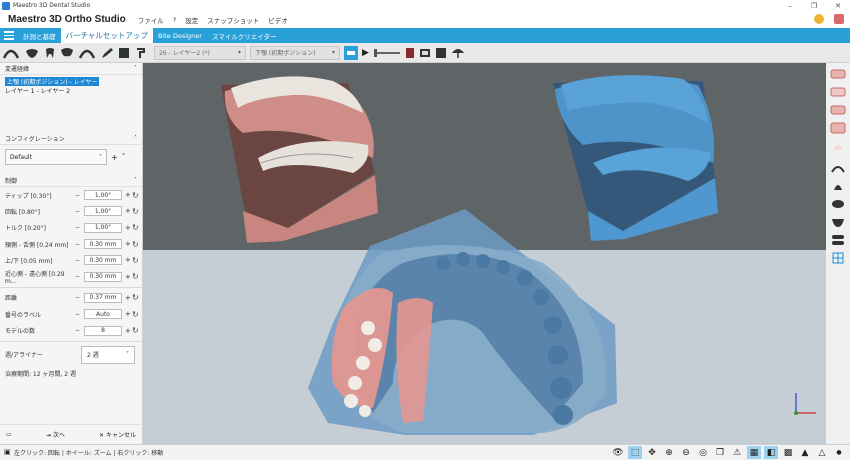  What do you see at coordinates (71, 181) in the screenshot?
I see `control-section-header: 制御 ˄` at bounding box center [71, 181].